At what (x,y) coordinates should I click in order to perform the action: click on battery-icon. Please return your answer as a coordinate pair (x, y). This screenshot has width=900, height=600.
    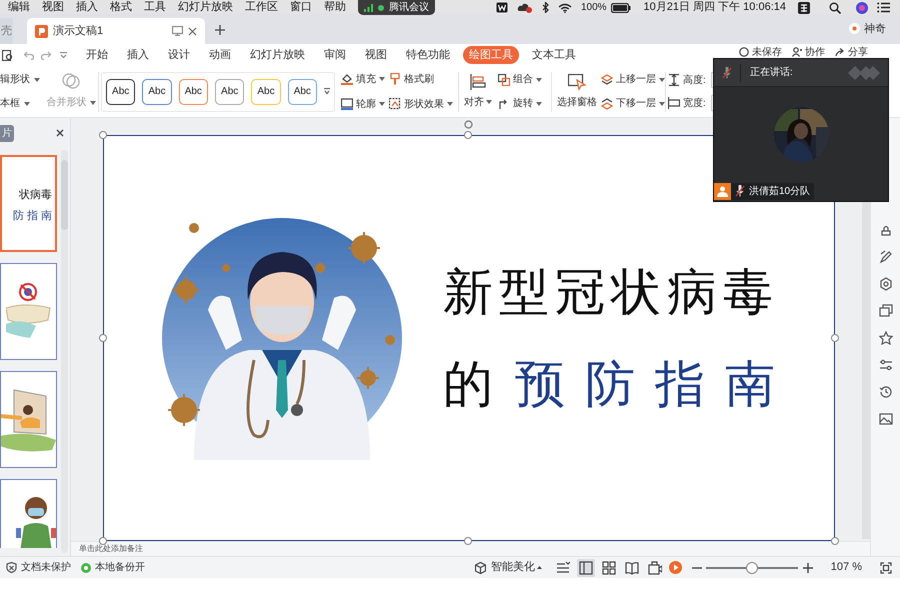
    Looking at the image, I should click on (620, 7).